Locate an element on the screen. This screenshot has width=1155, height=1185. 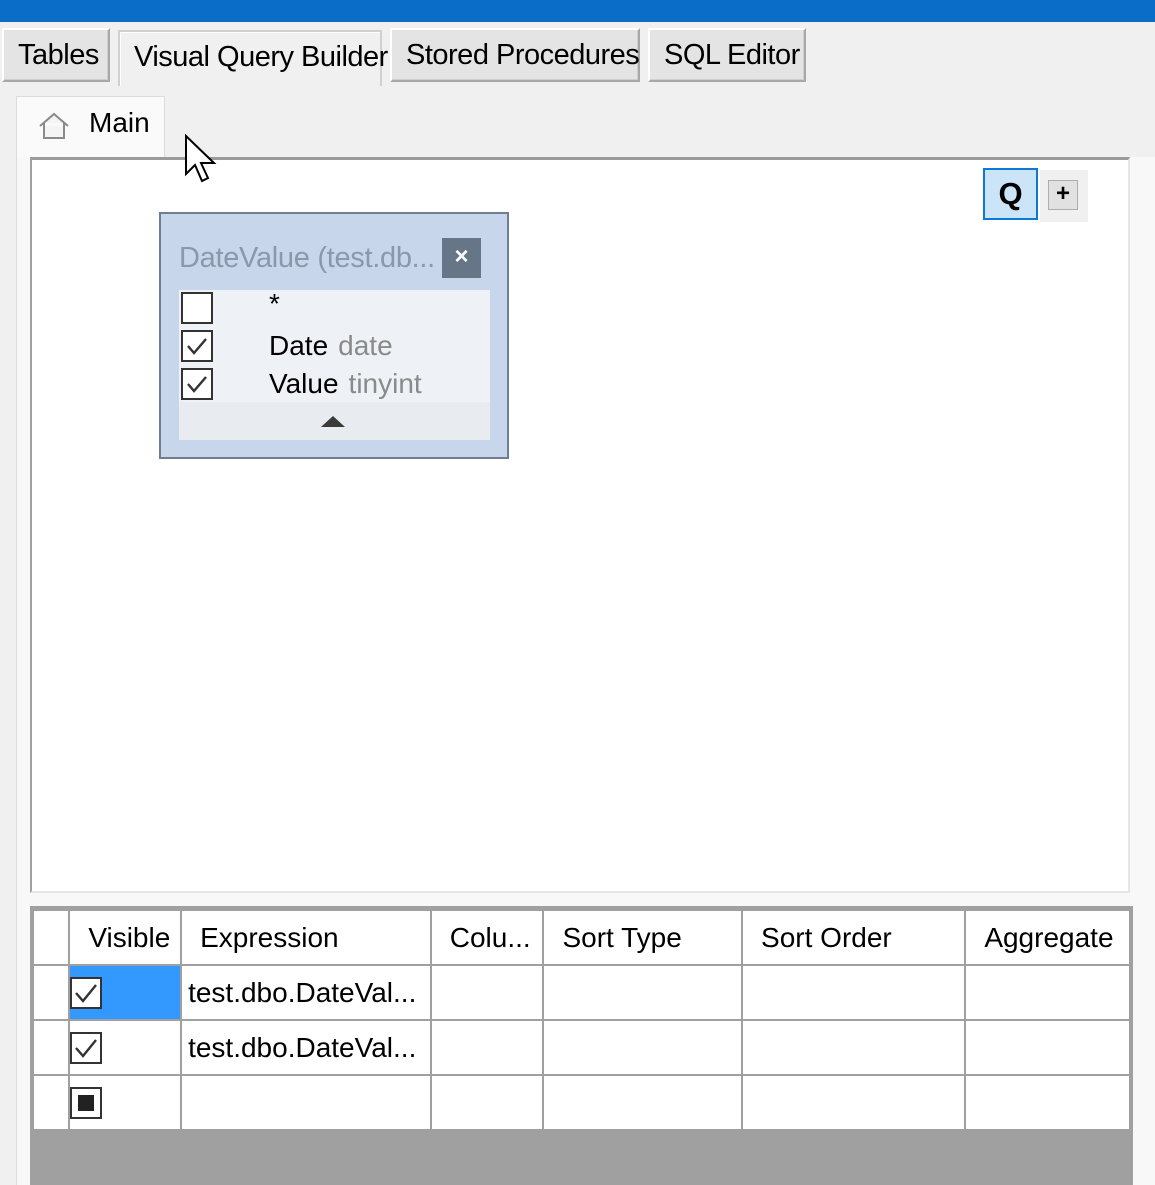
column-header-sort-type: Sort Type is located at coordinates (643, 937).